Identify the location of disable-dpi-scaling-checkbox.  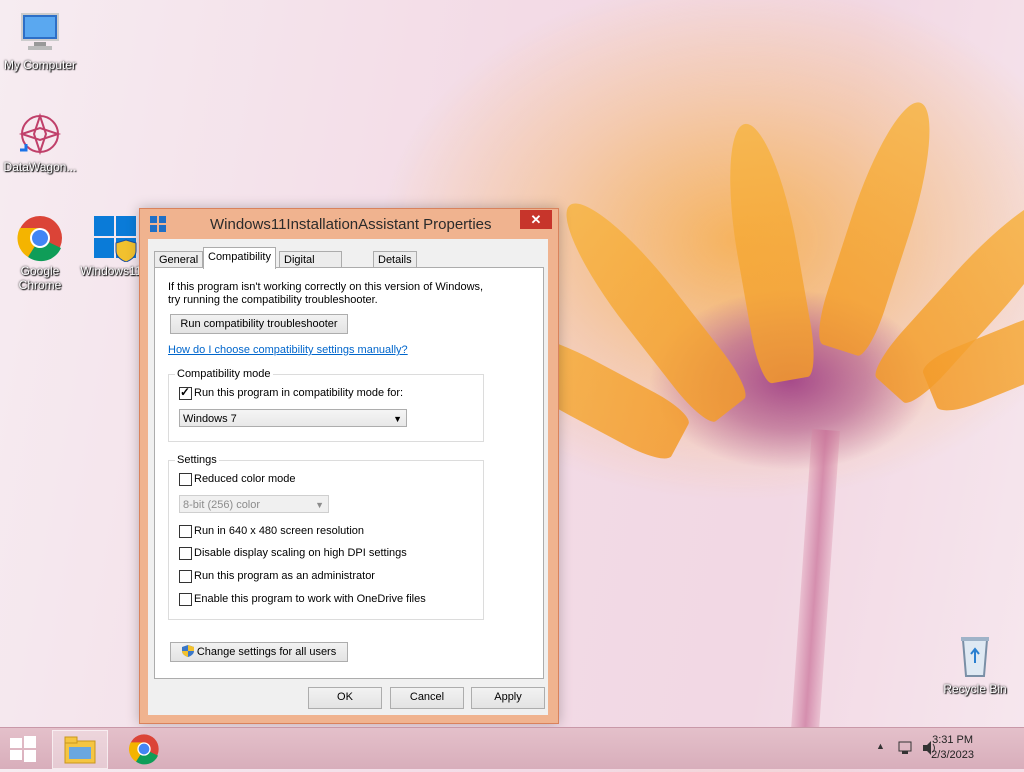
(185, 553).